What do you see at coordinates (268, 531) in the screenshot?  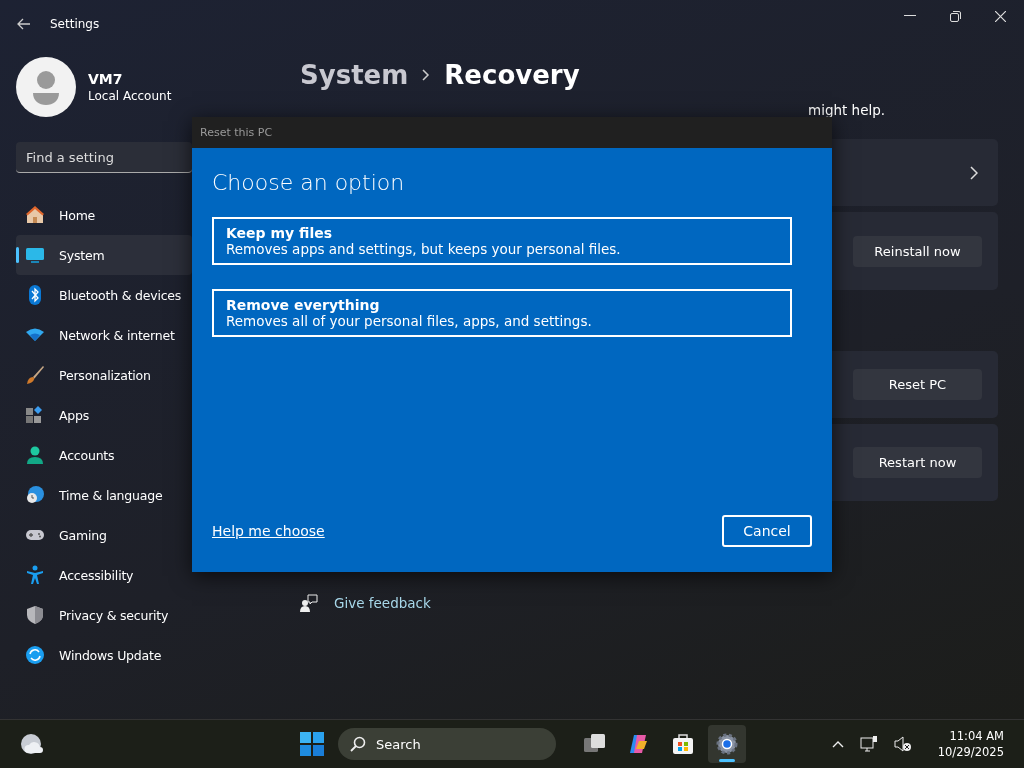 I see `help-link: Help me choose` at bounding box center [268, 531].